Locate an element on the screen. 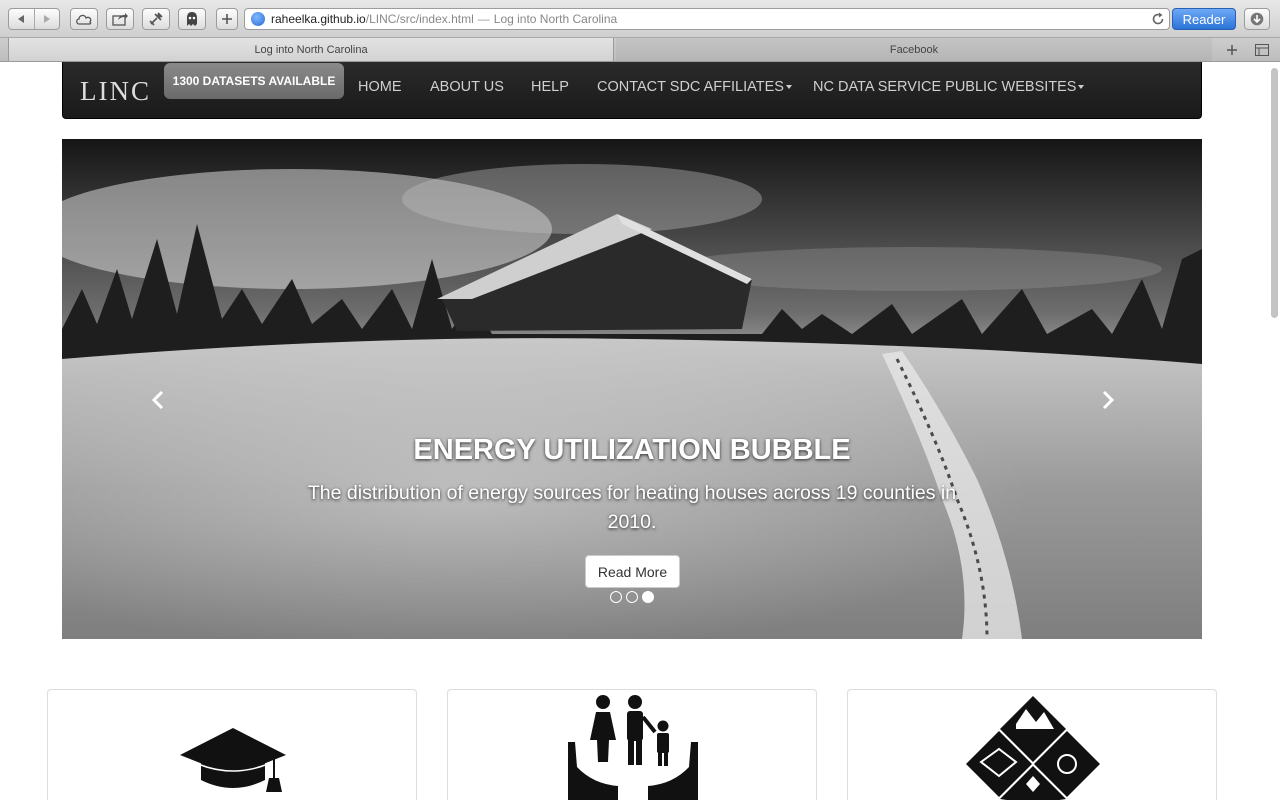 The height and width of the screenshot is (800, 1280). back-icon is located at coordinates (21, 19).